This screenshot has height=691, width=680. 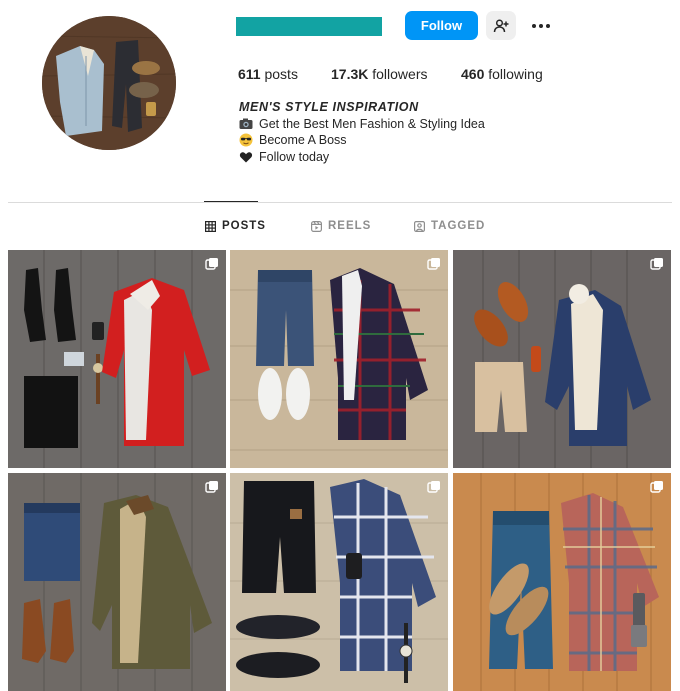 I want to click on tab-posts: POSTS, so click(x=235, y=226).